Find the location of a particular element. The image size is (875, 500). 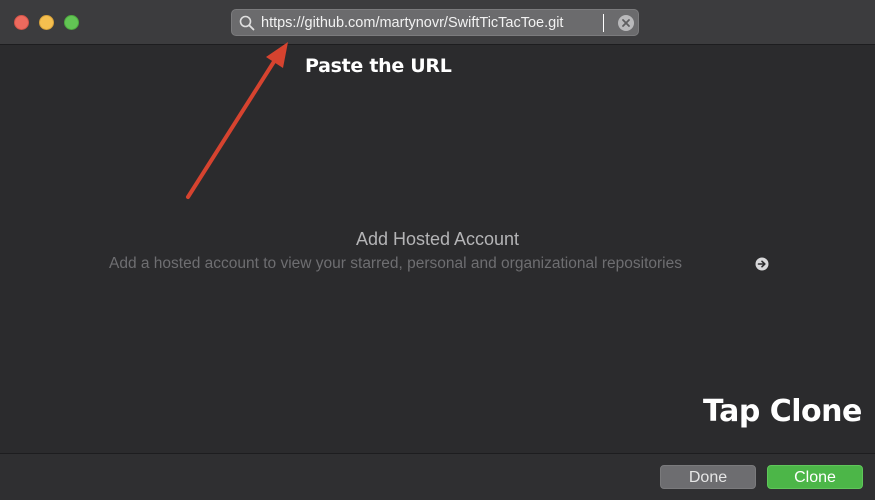

clone-button: Clone is located at coordinates (815, 477).